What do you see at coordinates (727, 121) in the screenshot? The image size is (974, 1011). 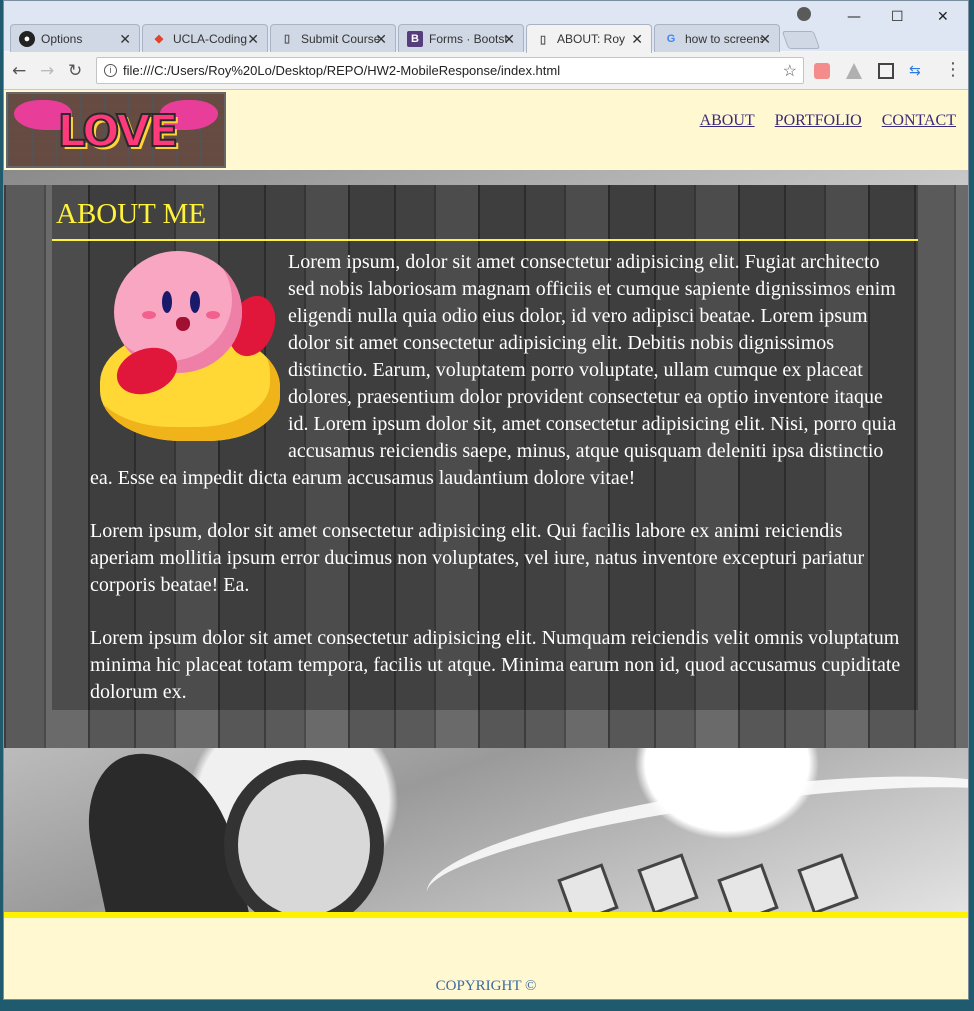 I see `nav-about-link: ABOUT` at bounding box center [727, 121].